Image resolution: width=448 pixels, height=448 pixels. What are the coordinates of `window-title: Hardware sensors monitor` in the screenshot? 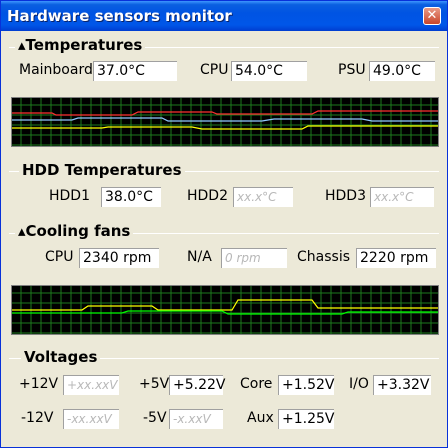 It's located at (119, 16).